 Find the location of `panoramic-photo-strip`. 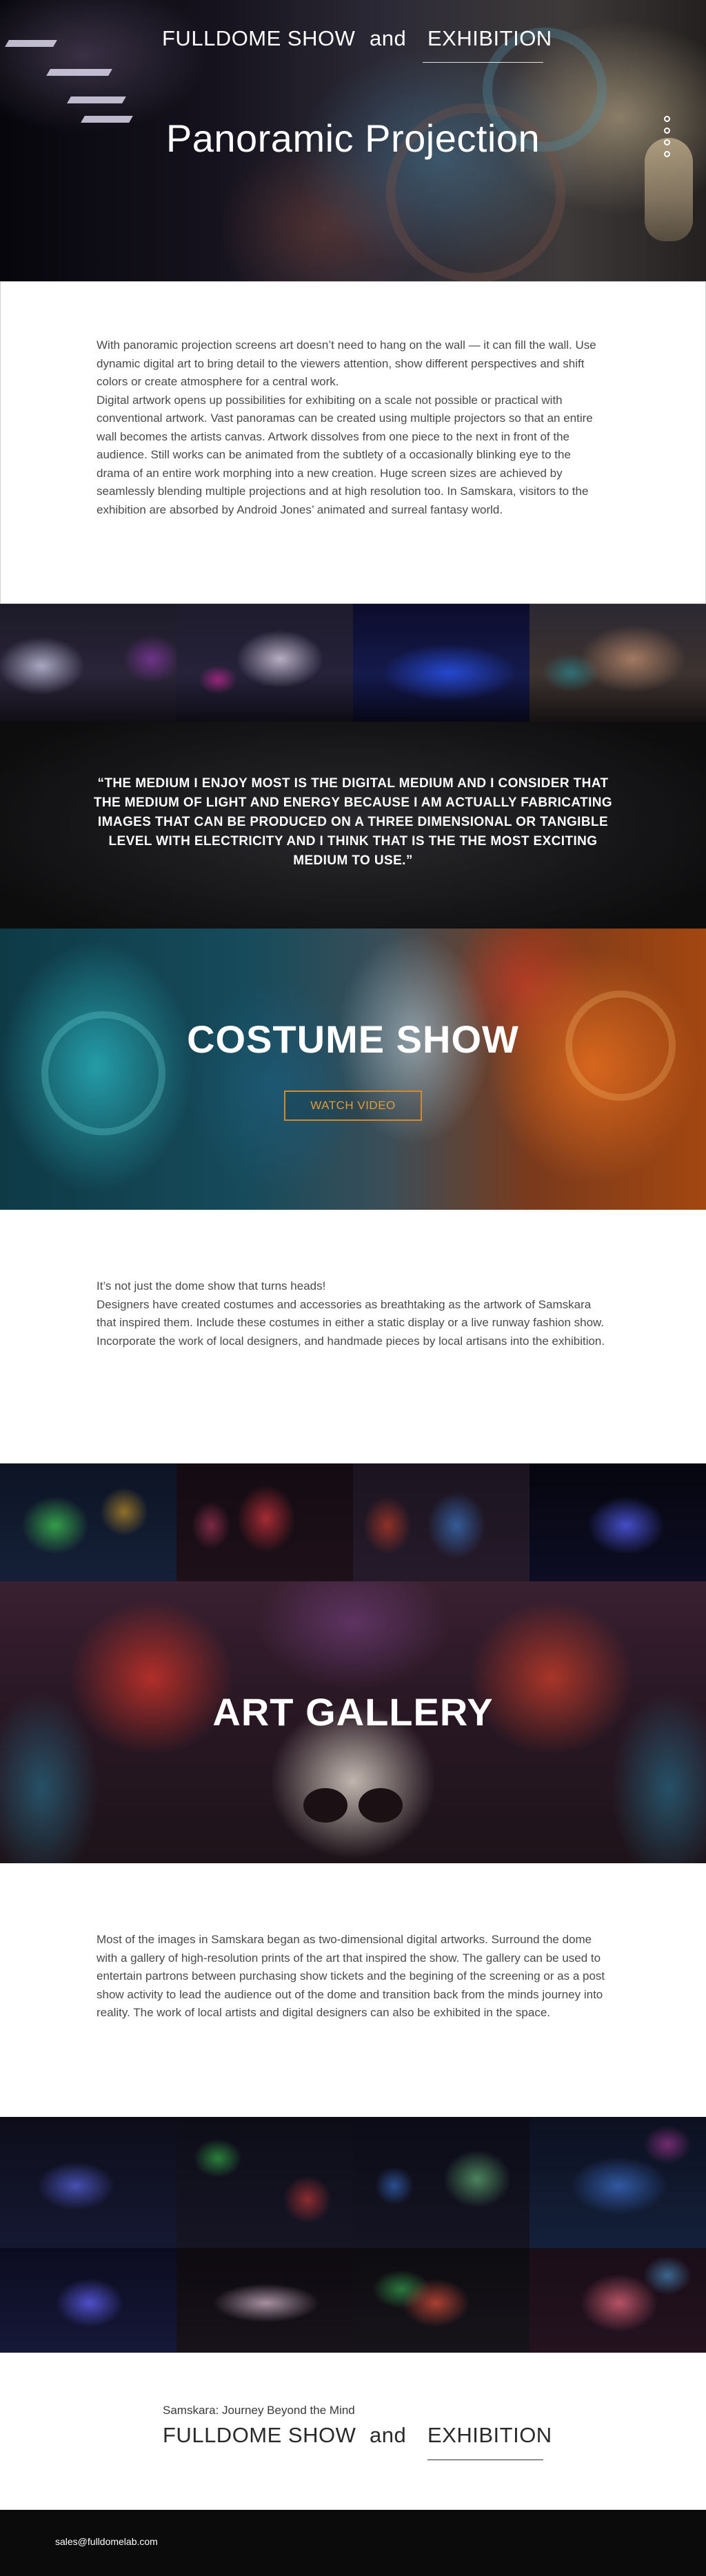

panoramic-photo-strip is located at coordinates (353, 663).